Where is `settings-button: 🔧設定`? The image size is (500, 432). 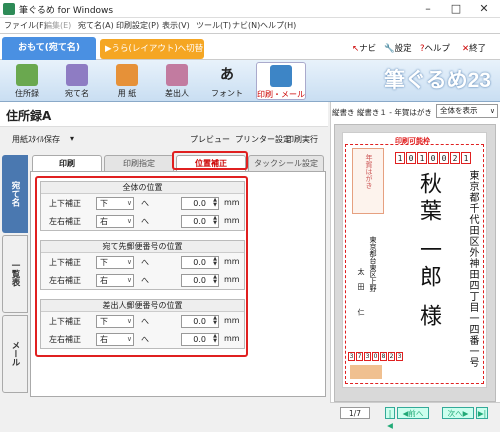 settings-button: 🔧設定 is located at coordinates (398, 48).